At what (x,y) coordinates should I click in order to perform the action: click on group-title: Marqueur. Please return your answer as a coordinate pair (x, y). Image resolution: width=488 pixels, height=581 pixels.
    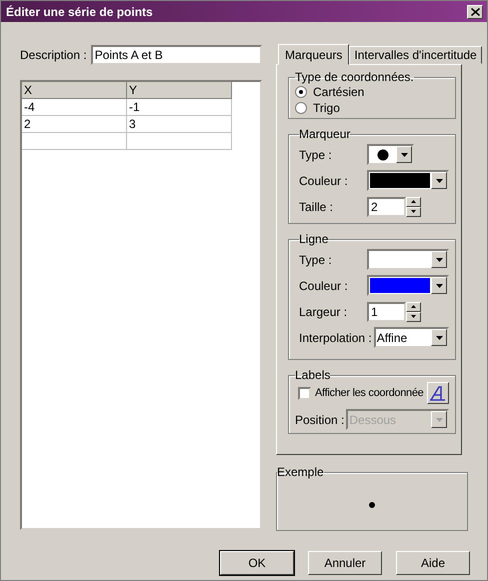
    Looking at the image, I should click on (324, 134).